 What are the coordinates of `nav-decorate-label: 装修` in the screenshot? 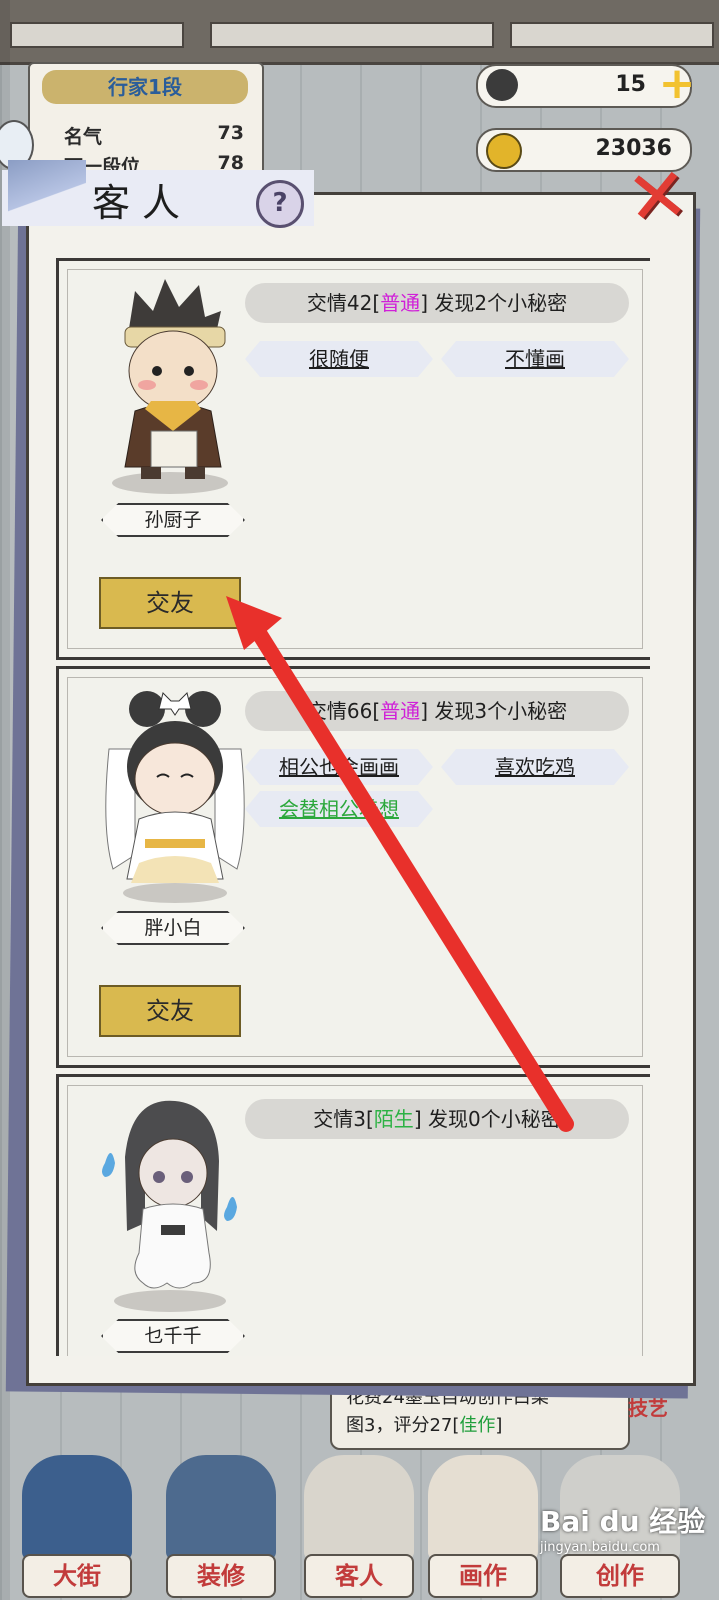 It's located at (221, 1576).